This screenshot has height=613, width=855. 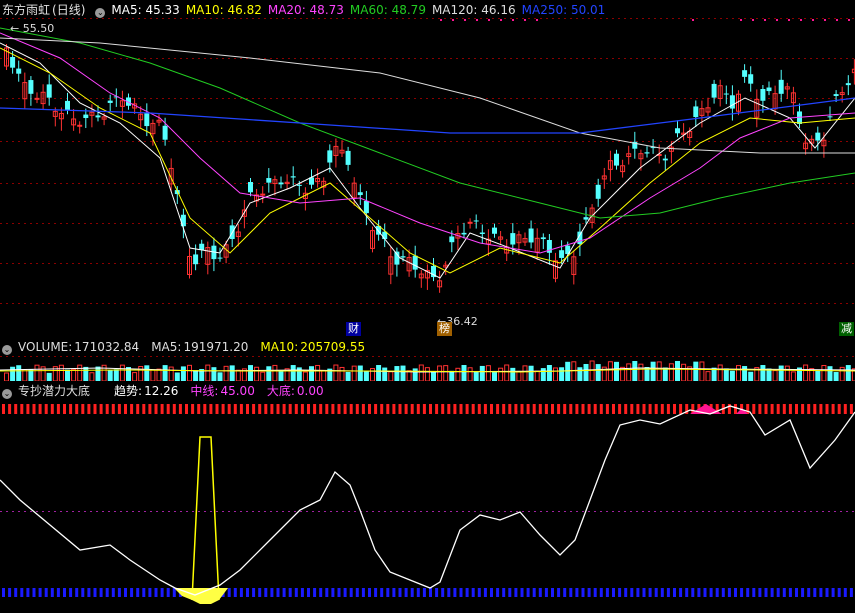 What do you see at coordinates (100, 13) in the screenshot?
I see `settings-icon: ⌄` at bounding box center [100, 13].